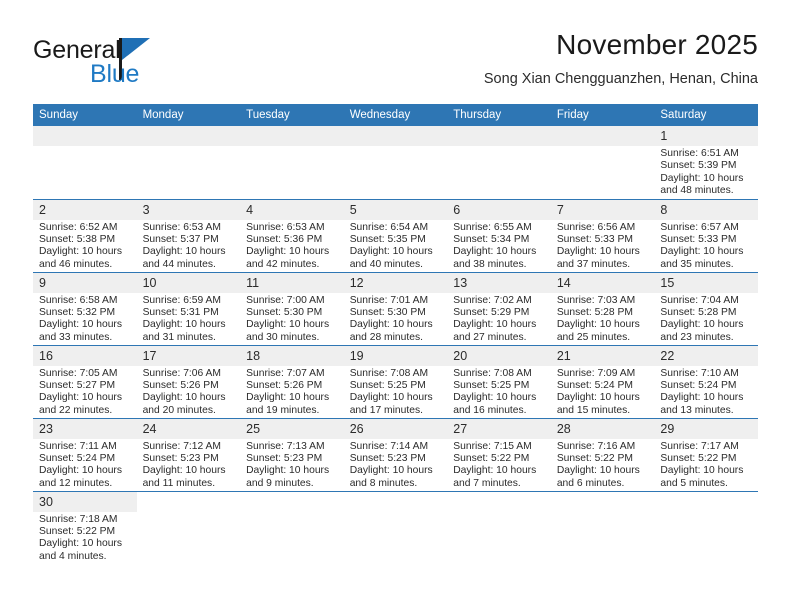 Image resolution: width=792 pixels, height=612 pixels. Describe the element at coordinates (188, 115) in the screenshot. I see `weekday-header-monday: Monday` at that location.